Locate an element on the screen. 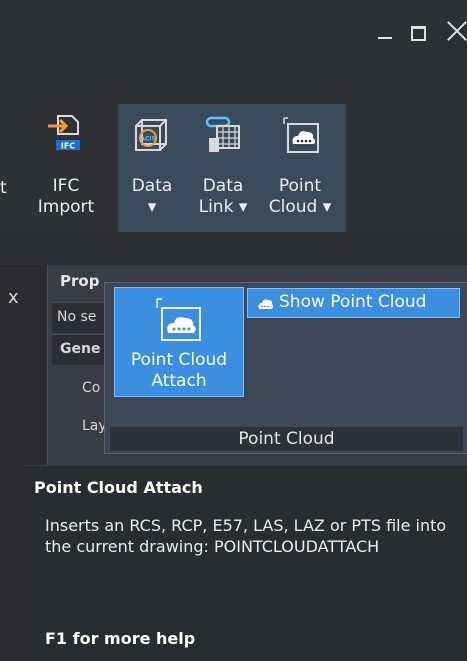 The width and height of the screenshot is (467, 661). close-panel-icon: x is located at coordinates (13, 297).